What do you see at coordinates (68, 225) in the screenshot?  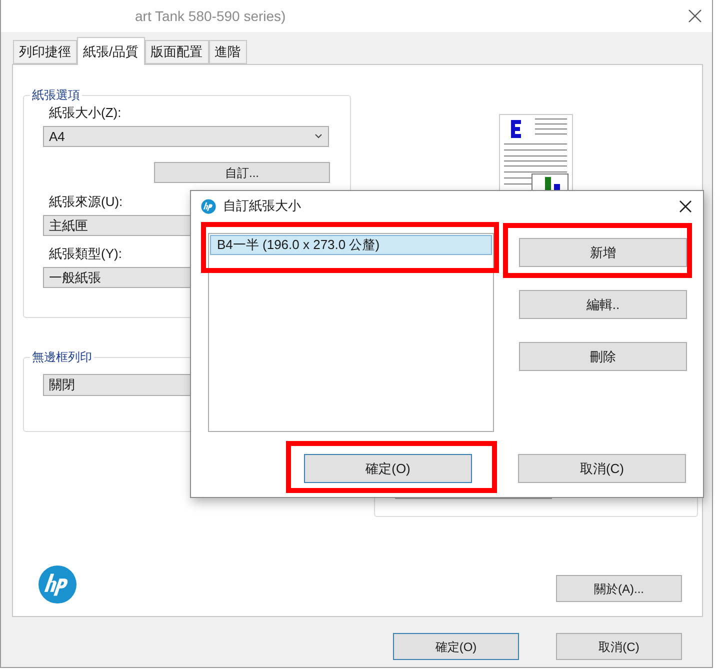 I see `dropdown-value: 主紙匣` at bounding box center [68, 225].